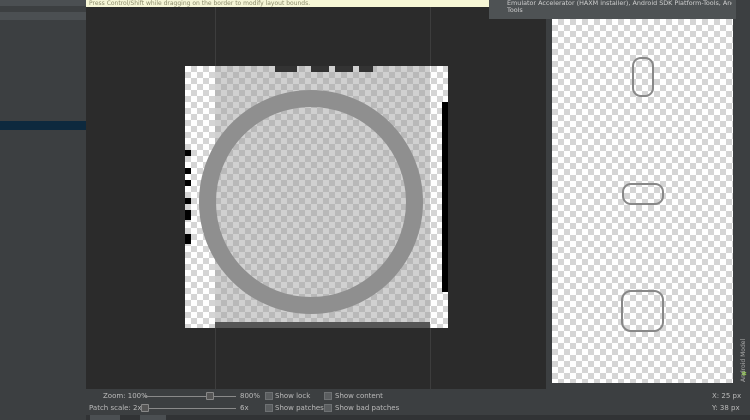 This screenshot has width=750, height=420. What do you see at coordinates (322, 325) in the screenshot?
I see `content-padding-marker-bottom` at bounding box center [322, 325].